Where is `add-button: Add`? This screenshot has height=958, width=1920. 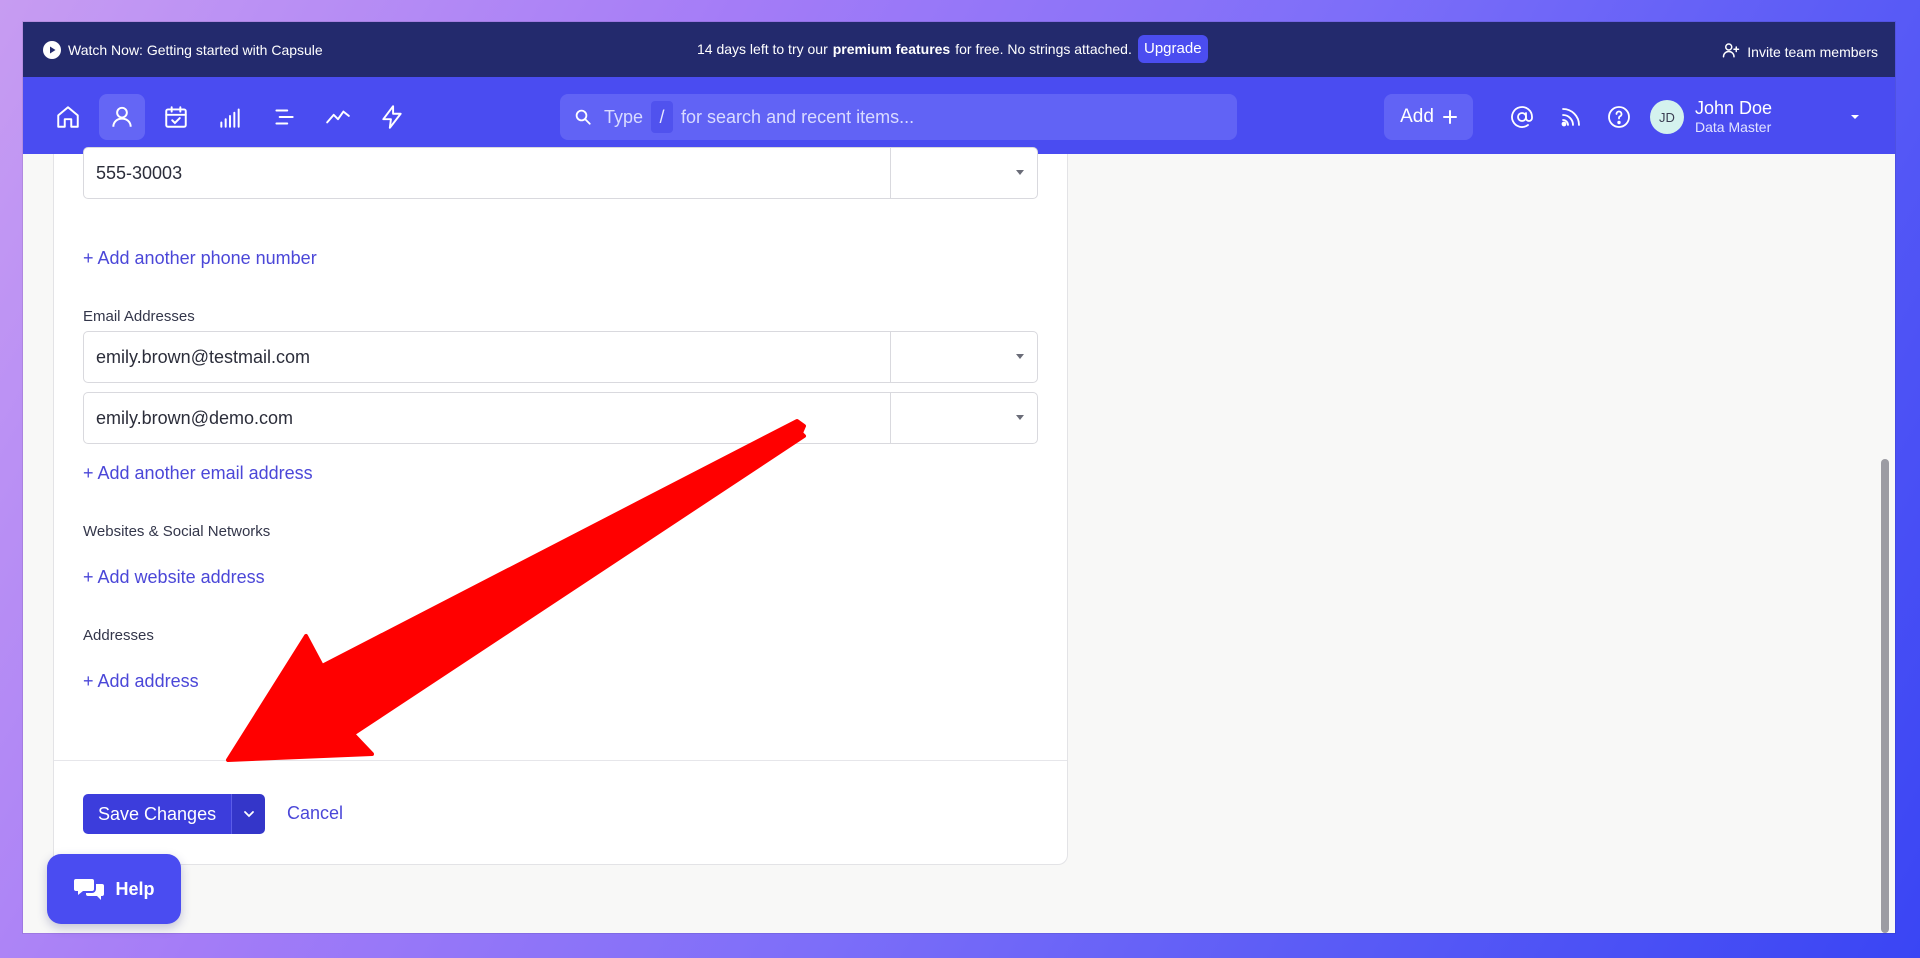 add-button: Add is located at coordinates (1428, 117).